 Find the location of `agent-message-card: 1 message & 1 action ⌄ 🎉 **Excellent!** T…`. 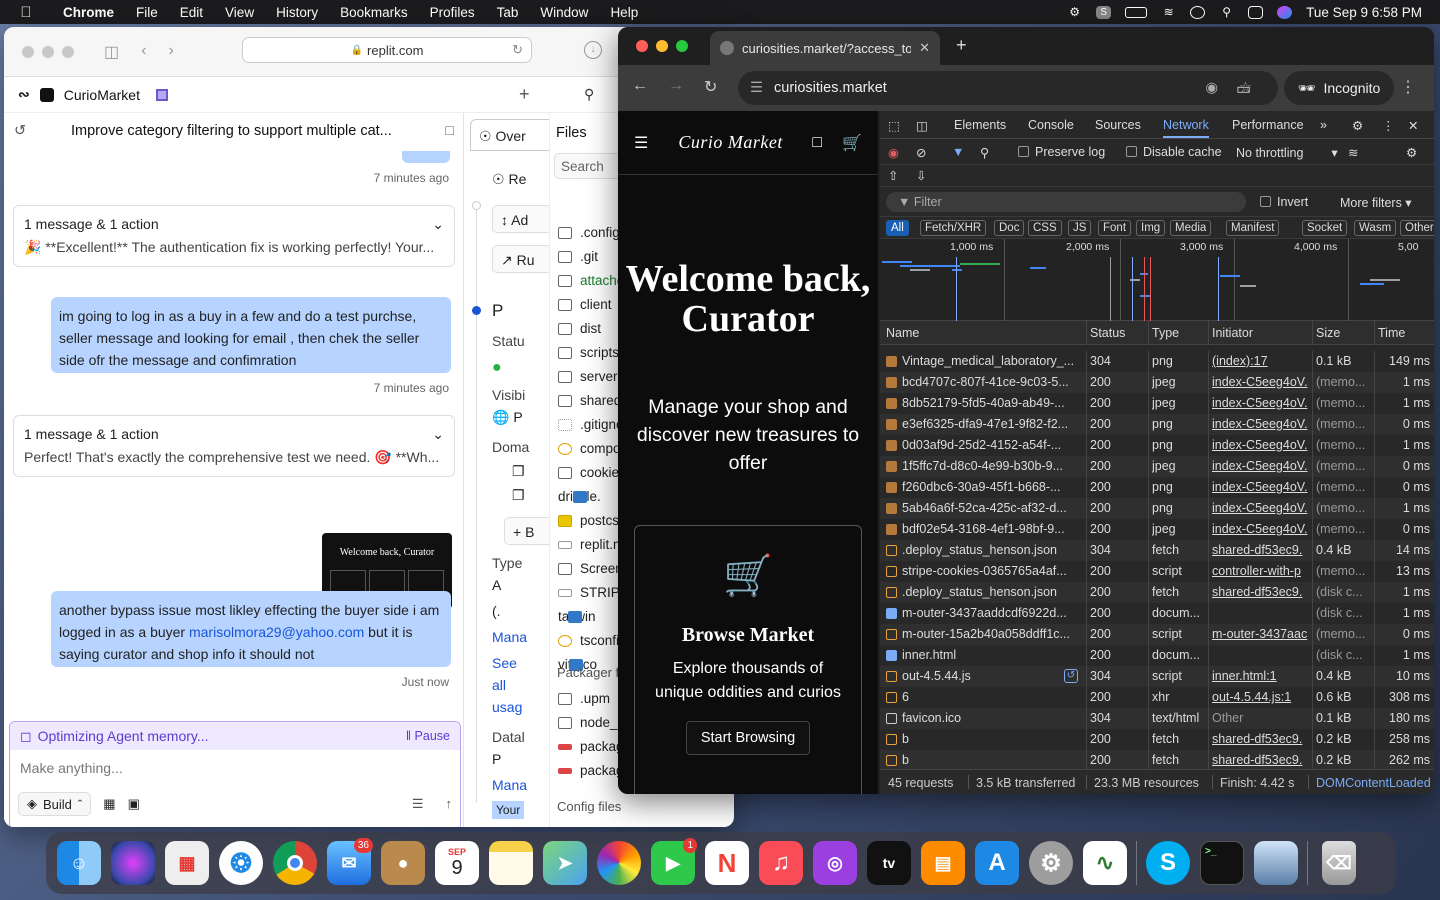

agent-message-card: 1 message & 1 action ⌄ 🎉 **Excellent!** T… is located at coordinates (234, 236).